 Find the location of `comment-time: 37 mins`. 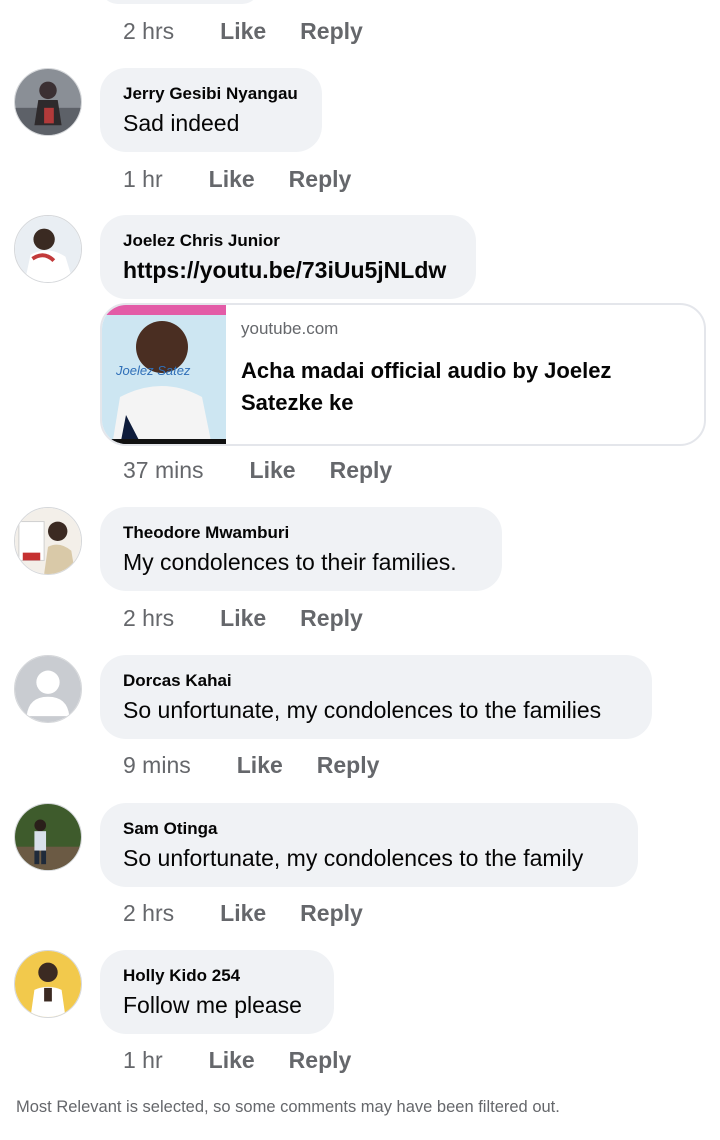

comment-time: 37 mins is located at coordinates (163, 469).